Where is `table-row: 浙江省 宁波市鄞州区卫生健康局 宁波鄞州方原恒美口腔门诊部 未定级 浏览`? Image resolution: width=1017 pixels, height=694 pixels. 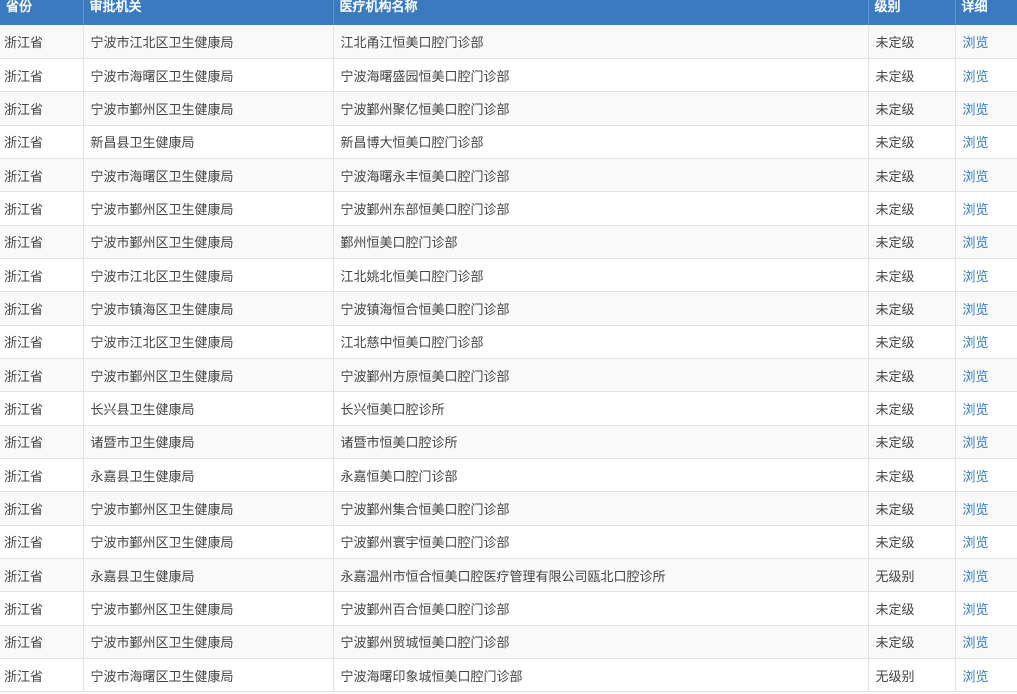
table-row: 浙江省 宁波市鄞州区卫生健康局 宁波鄞州方原恒美口腔门诊部 未定级 浏览 is located at coordinates (508, 375).